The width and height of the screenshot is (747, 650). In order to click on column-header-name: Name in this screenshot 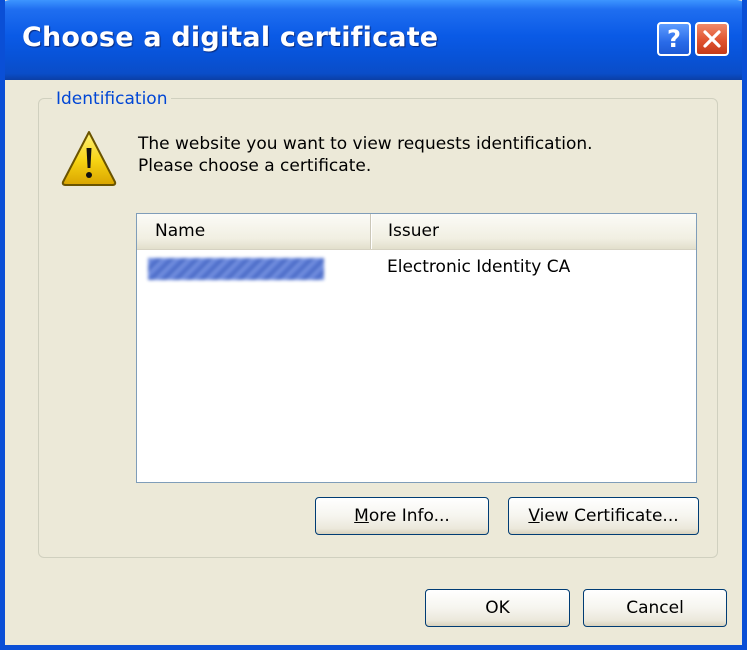, I will do `click(254, 231)`.